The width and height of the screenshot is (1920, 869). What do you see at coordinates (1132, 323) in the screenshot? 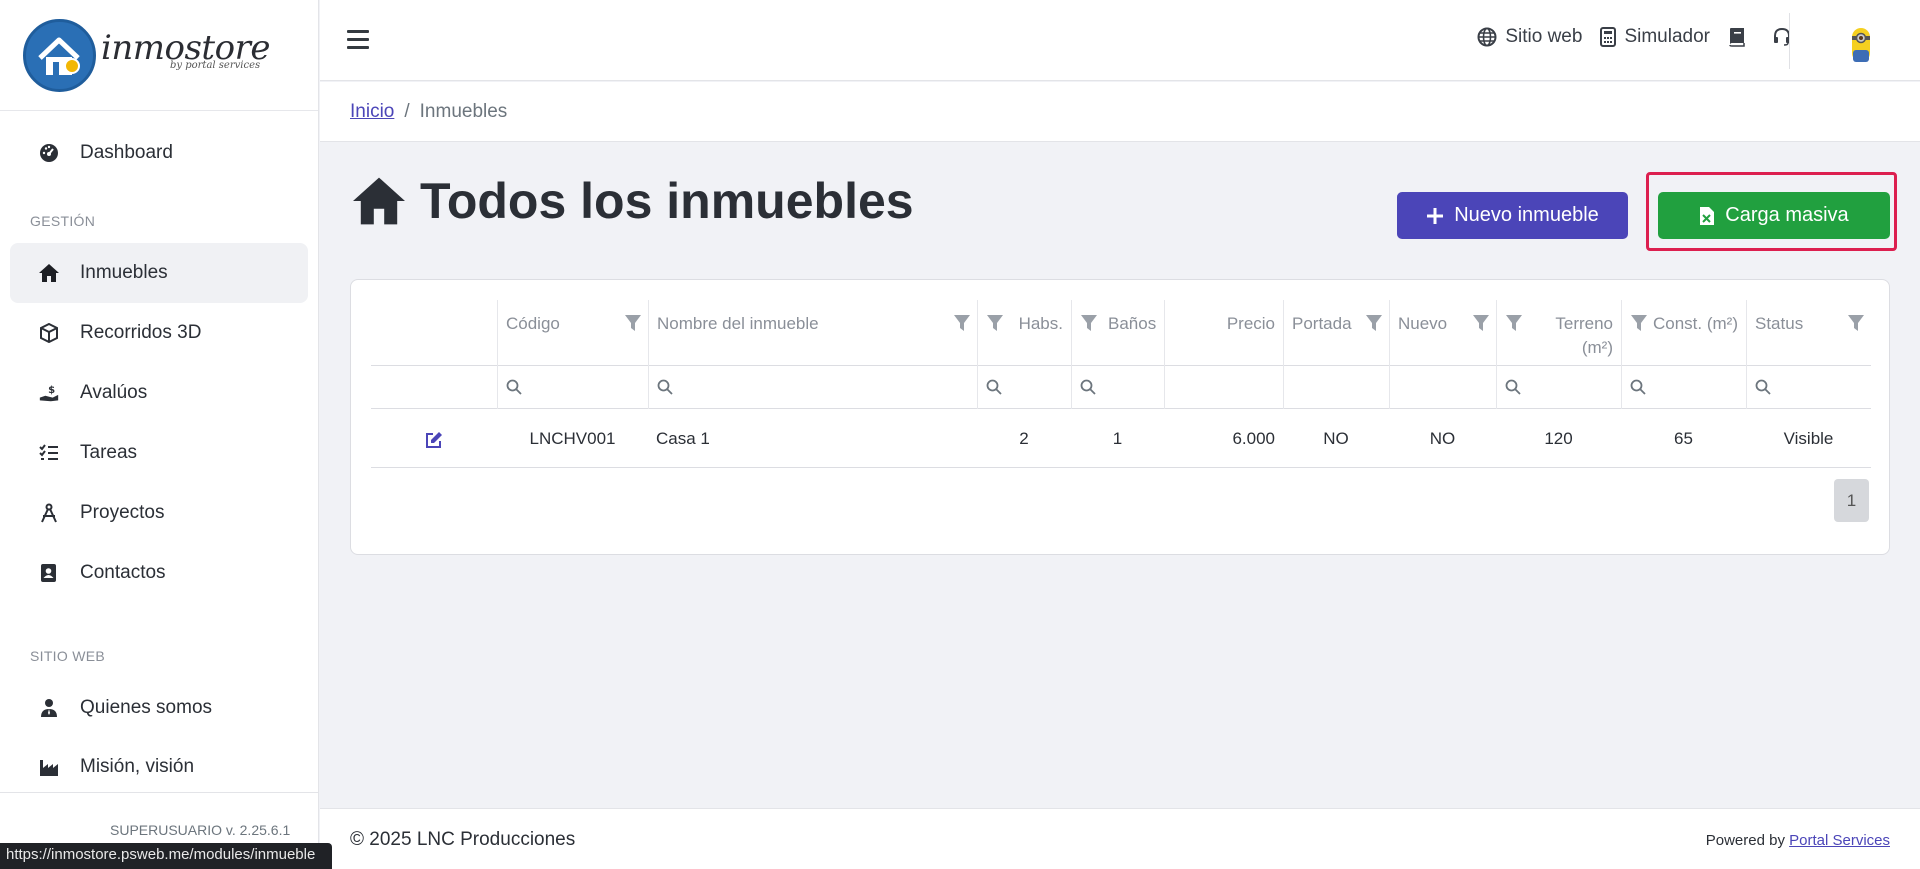
I see `header-label: Baños` at bounding box center [1132, 323].